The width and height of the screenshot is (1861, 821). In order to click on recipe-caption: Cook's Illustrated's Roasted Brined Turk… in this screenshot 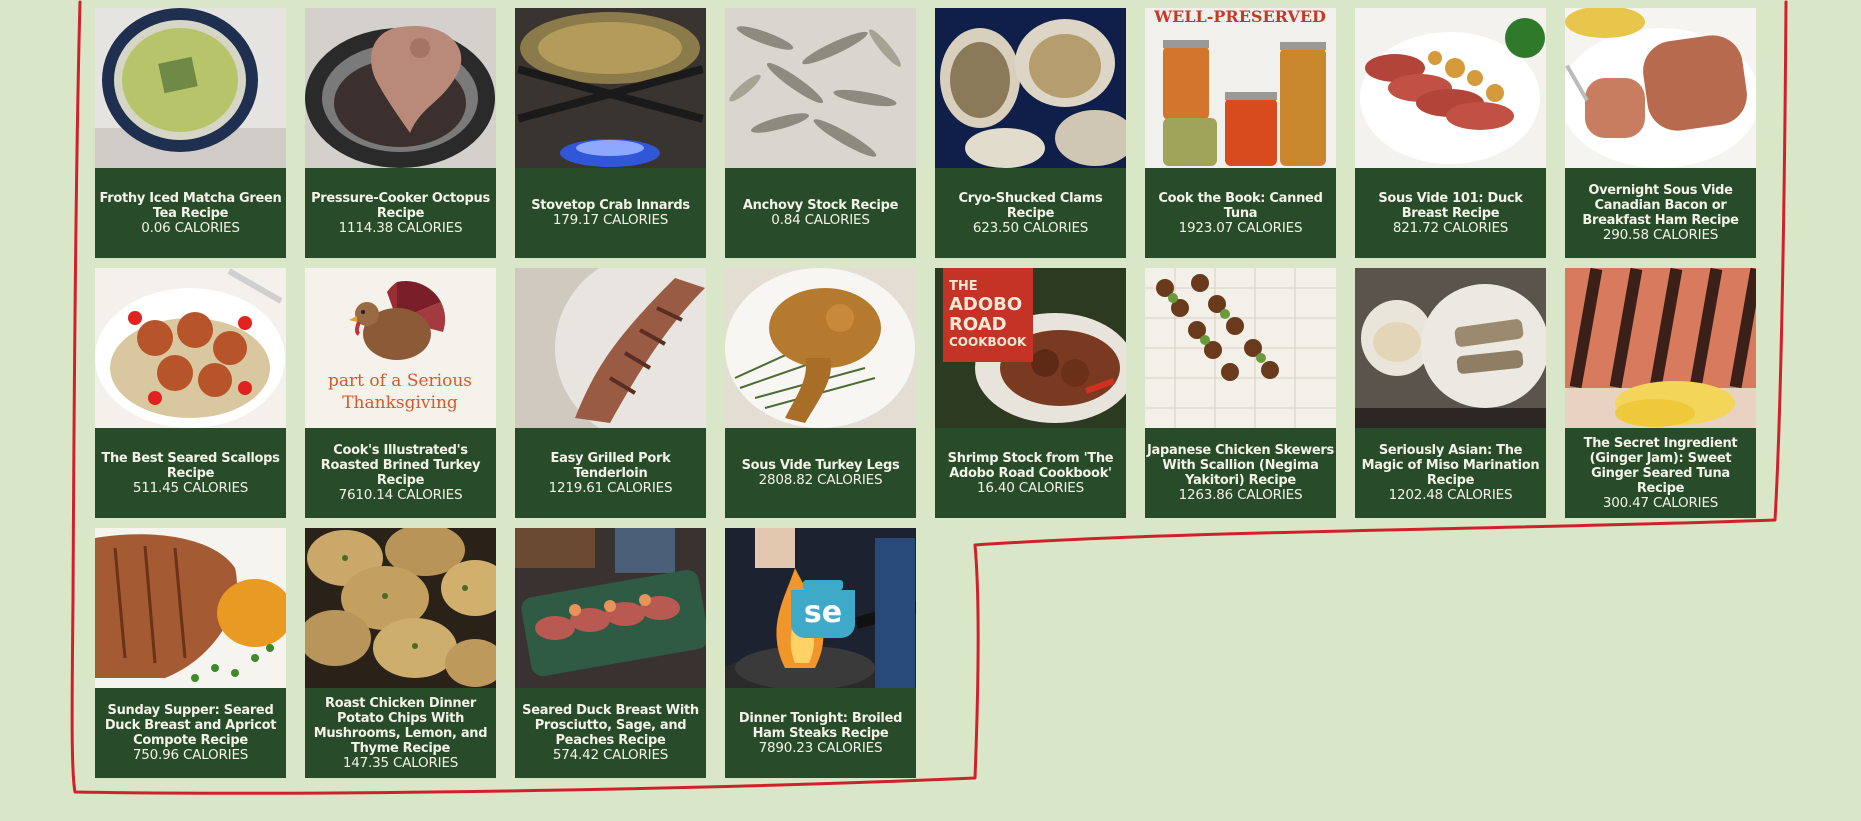, I will do `click(400, 473)`.